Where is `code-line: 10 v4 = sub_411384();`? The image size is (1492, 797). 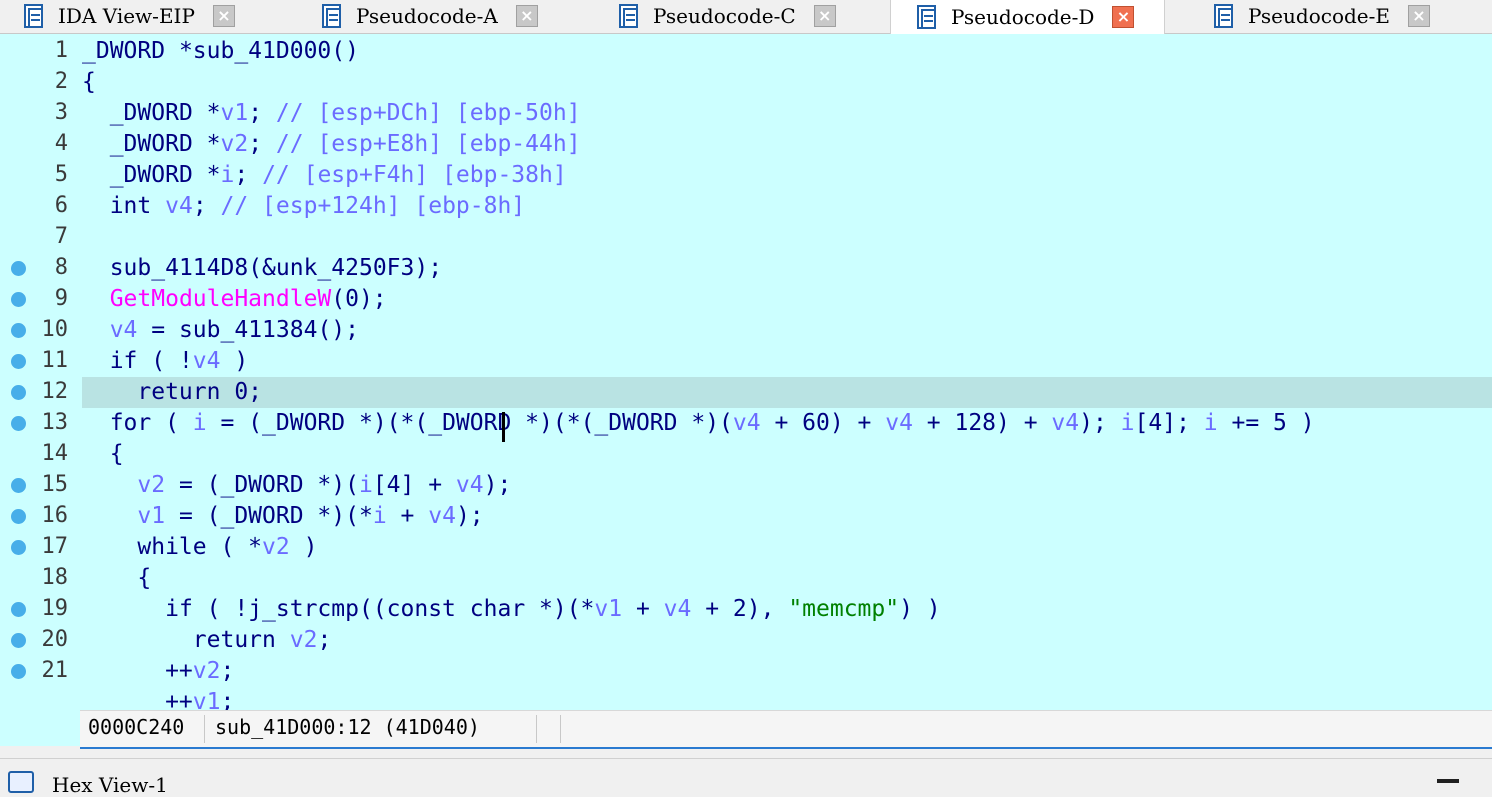 code-line: 10 v4 = sub_411384(); is located at coordinates (746, 330).